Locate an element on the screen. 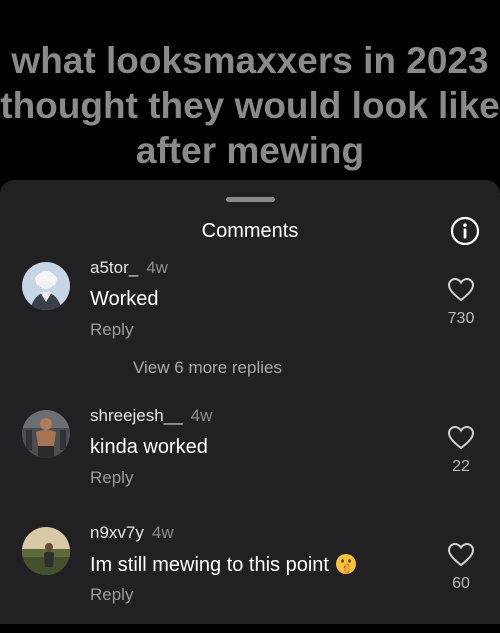  comment-username: shreejesh__ is located at coordinates (136, 415).